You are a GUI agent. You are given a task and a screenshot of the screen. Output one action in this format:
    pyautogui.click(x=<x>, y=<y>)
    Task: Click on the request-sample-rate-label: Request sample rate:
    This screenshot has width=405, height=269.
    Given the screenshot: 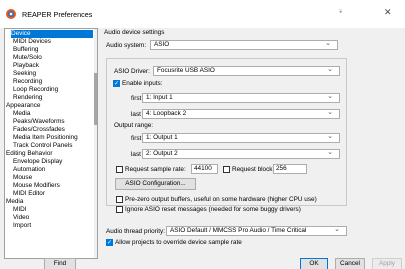 What is the action you would take?
    pyautogui.click(x=155, y=169)
    